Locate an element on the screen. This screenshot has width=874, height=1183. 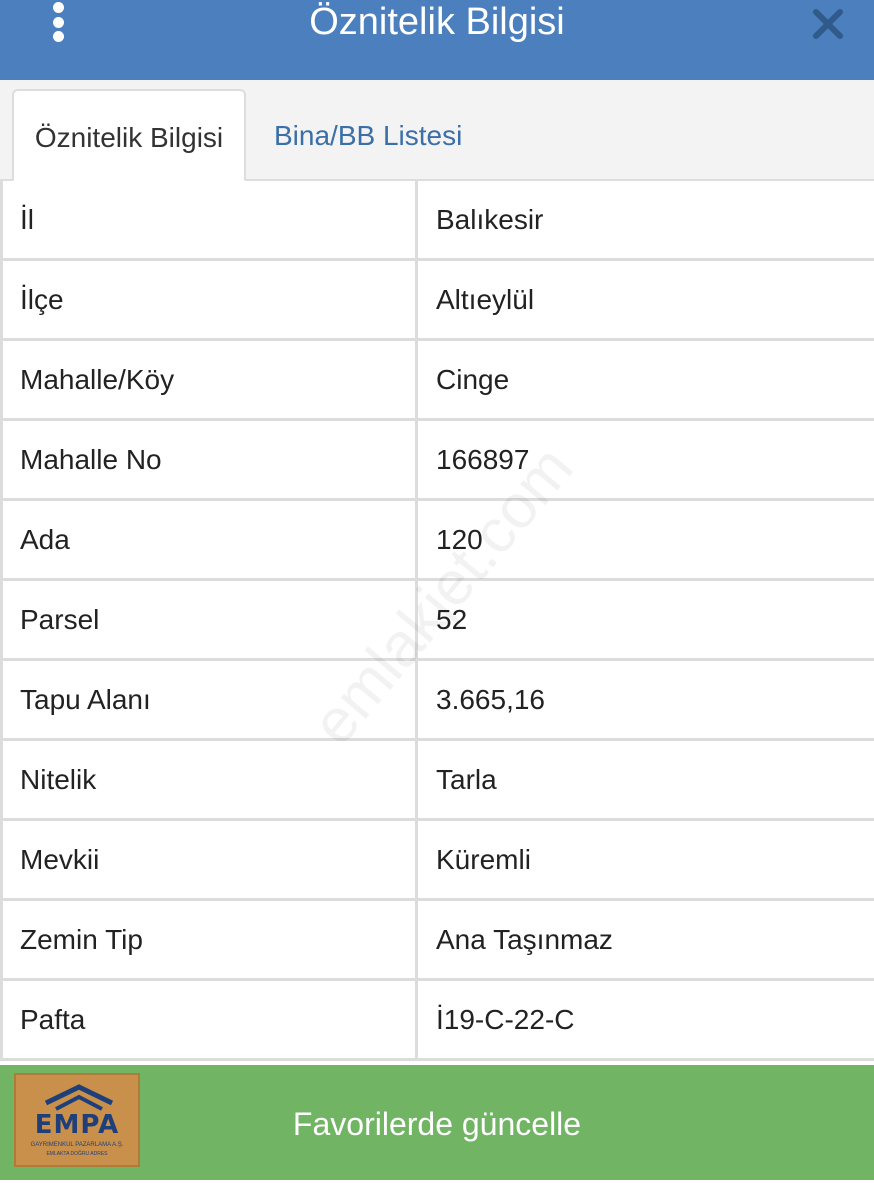
attribute-key: Zemin Tip is located at coordinates (209, 939).